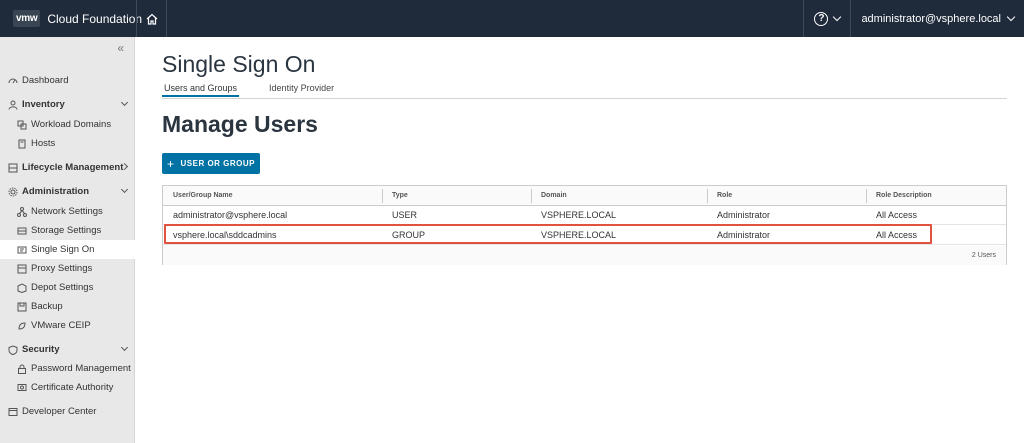  Describe the element at coordinates (67, 306) in the screenshot. I see `sidebar-item-backup: Backup` at that location.